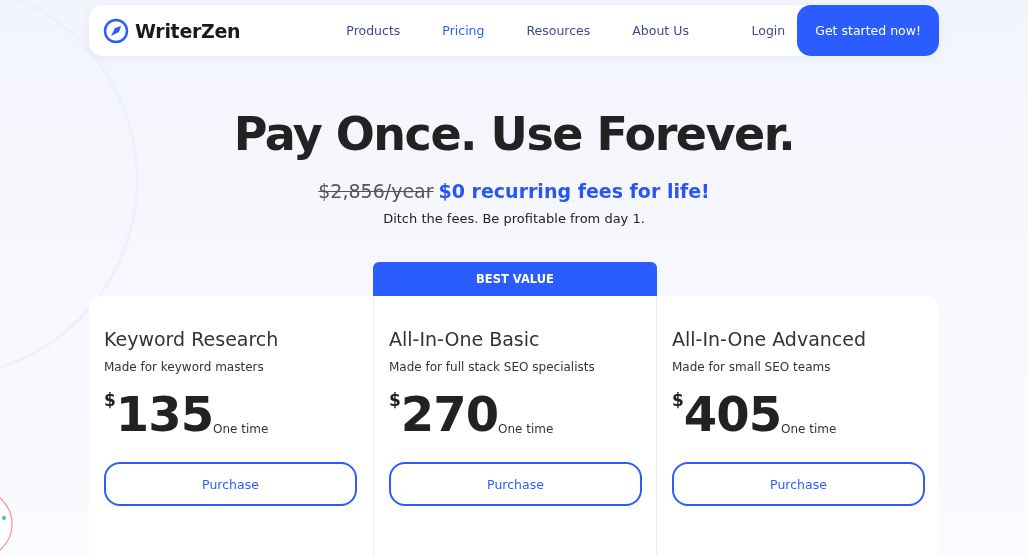 This screenshot has width=1028, height=556. What do you see at coordinates (164, 414) in the screenshot?
I see `plan-price: 135` at bounding box center [164, 414].